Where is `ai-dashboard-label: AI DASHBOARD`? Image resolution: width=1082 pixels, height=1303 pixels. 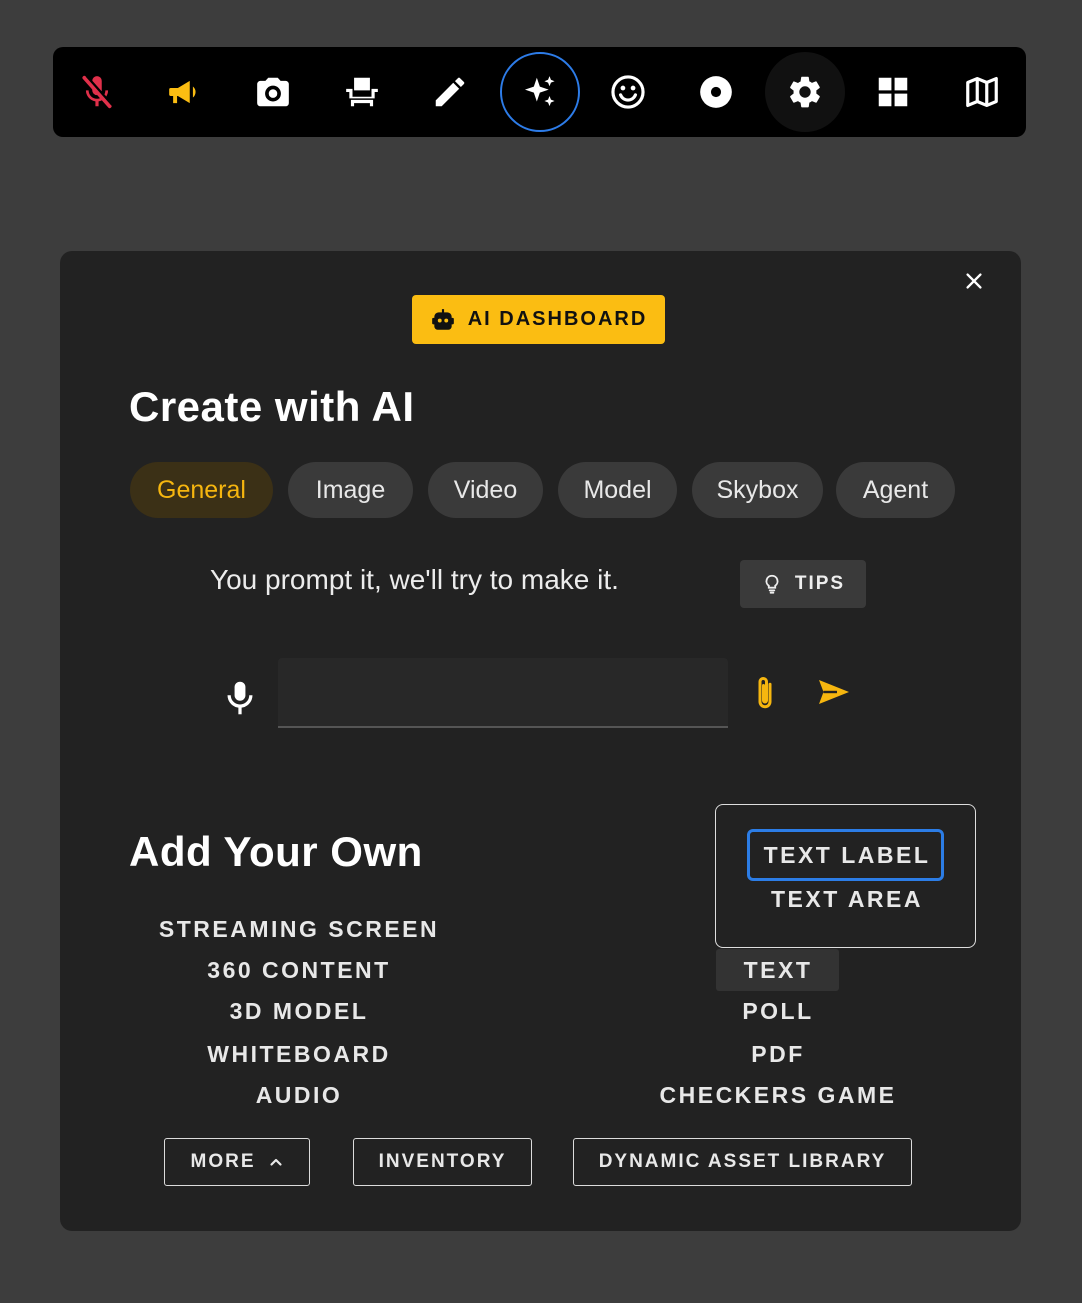 ai-dashboard-label: AI DASHBOARD is located at coordinates (557, 319).